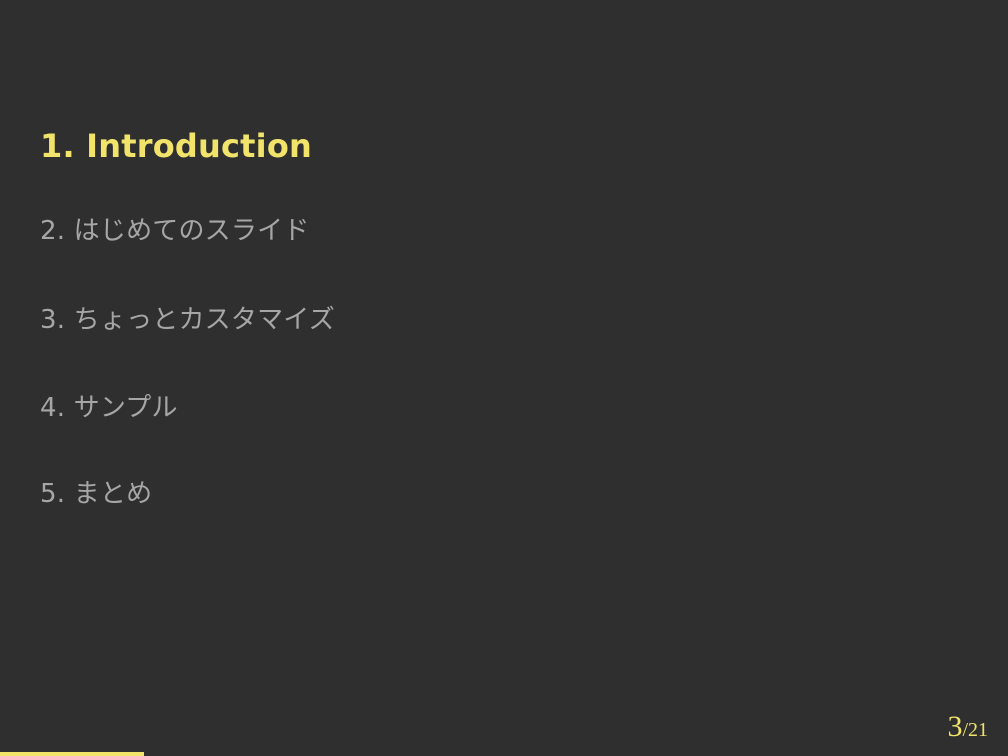 This screenshot has width=1008, height=756. Describe the element at coordinates (176, 146) in the screenshot. I see `toc-item-introduction: 1. Introduction` at that location.